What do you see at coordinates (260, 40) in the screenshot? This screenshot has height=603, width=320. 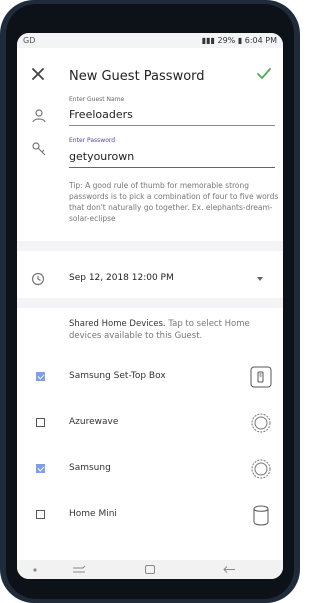 I see `clock-time: 6:04 PM` at bounding box center [260, 40].